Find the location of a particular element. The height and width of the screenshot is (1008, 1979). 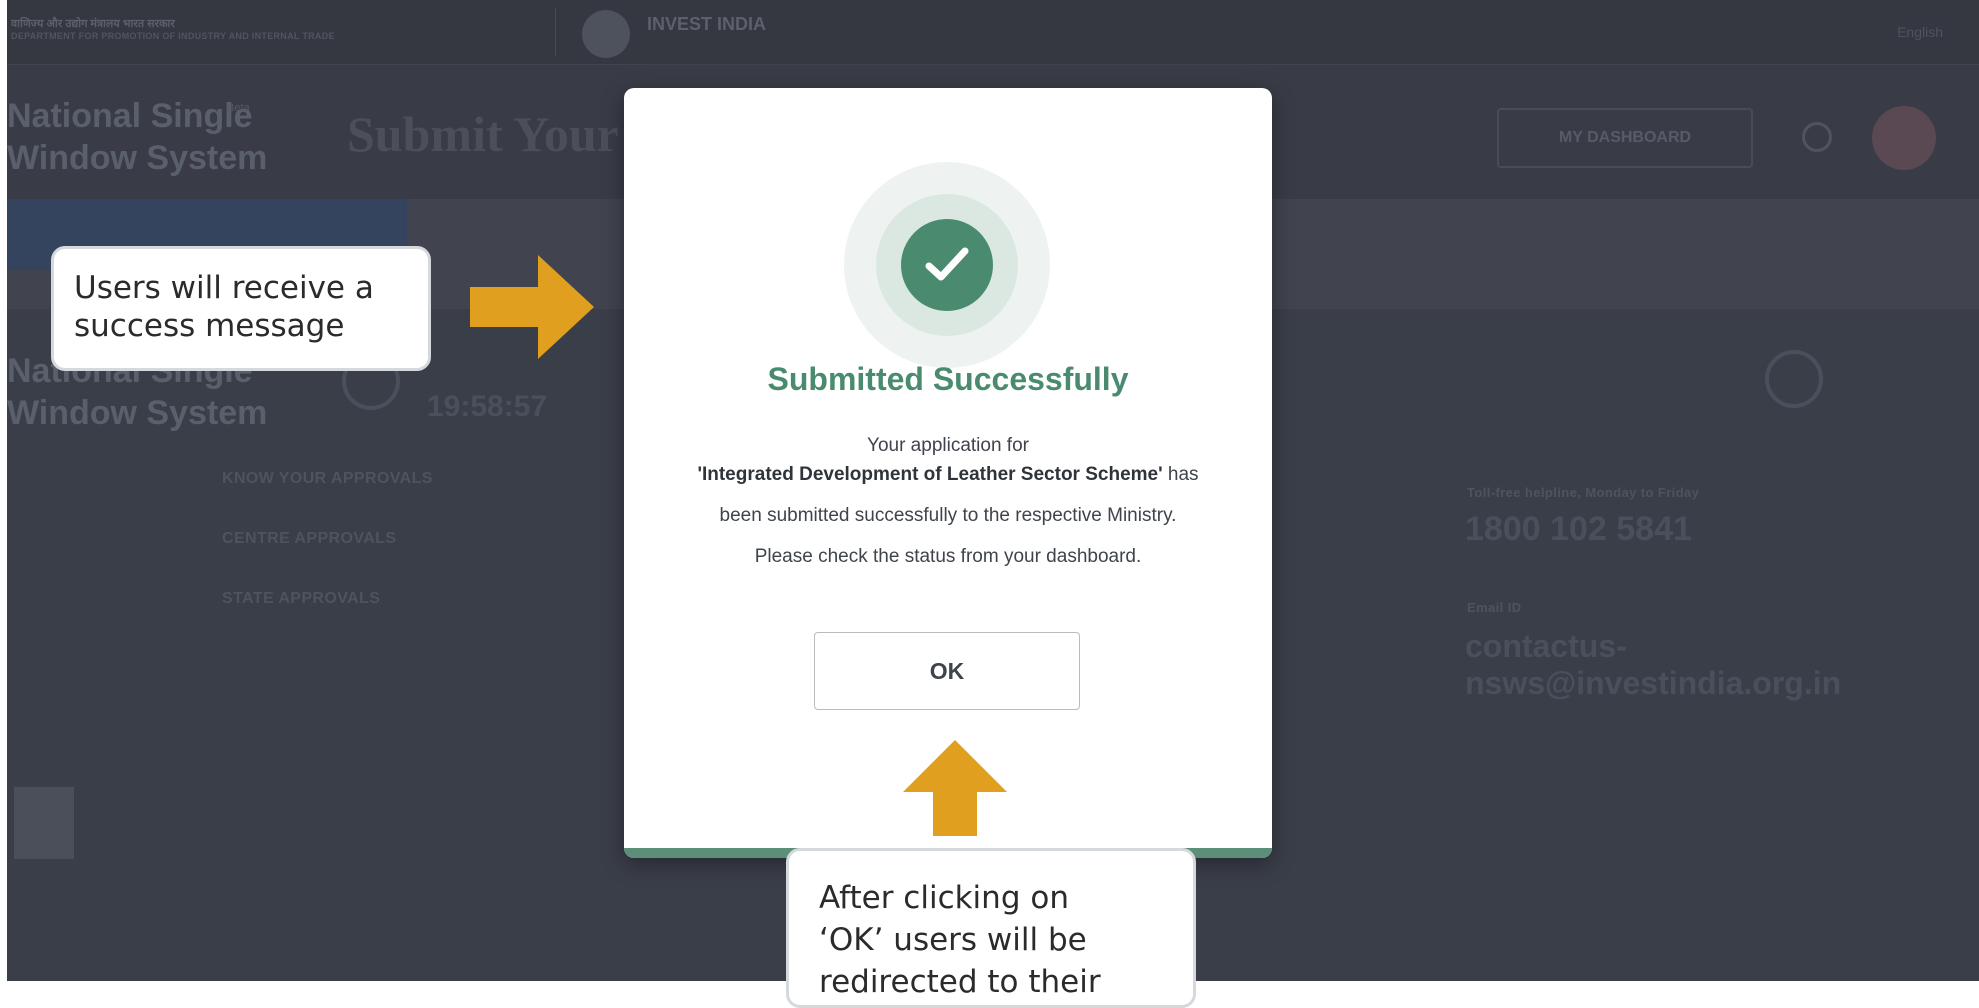

beta-tag: Beta is located at coordinates (238, 108).